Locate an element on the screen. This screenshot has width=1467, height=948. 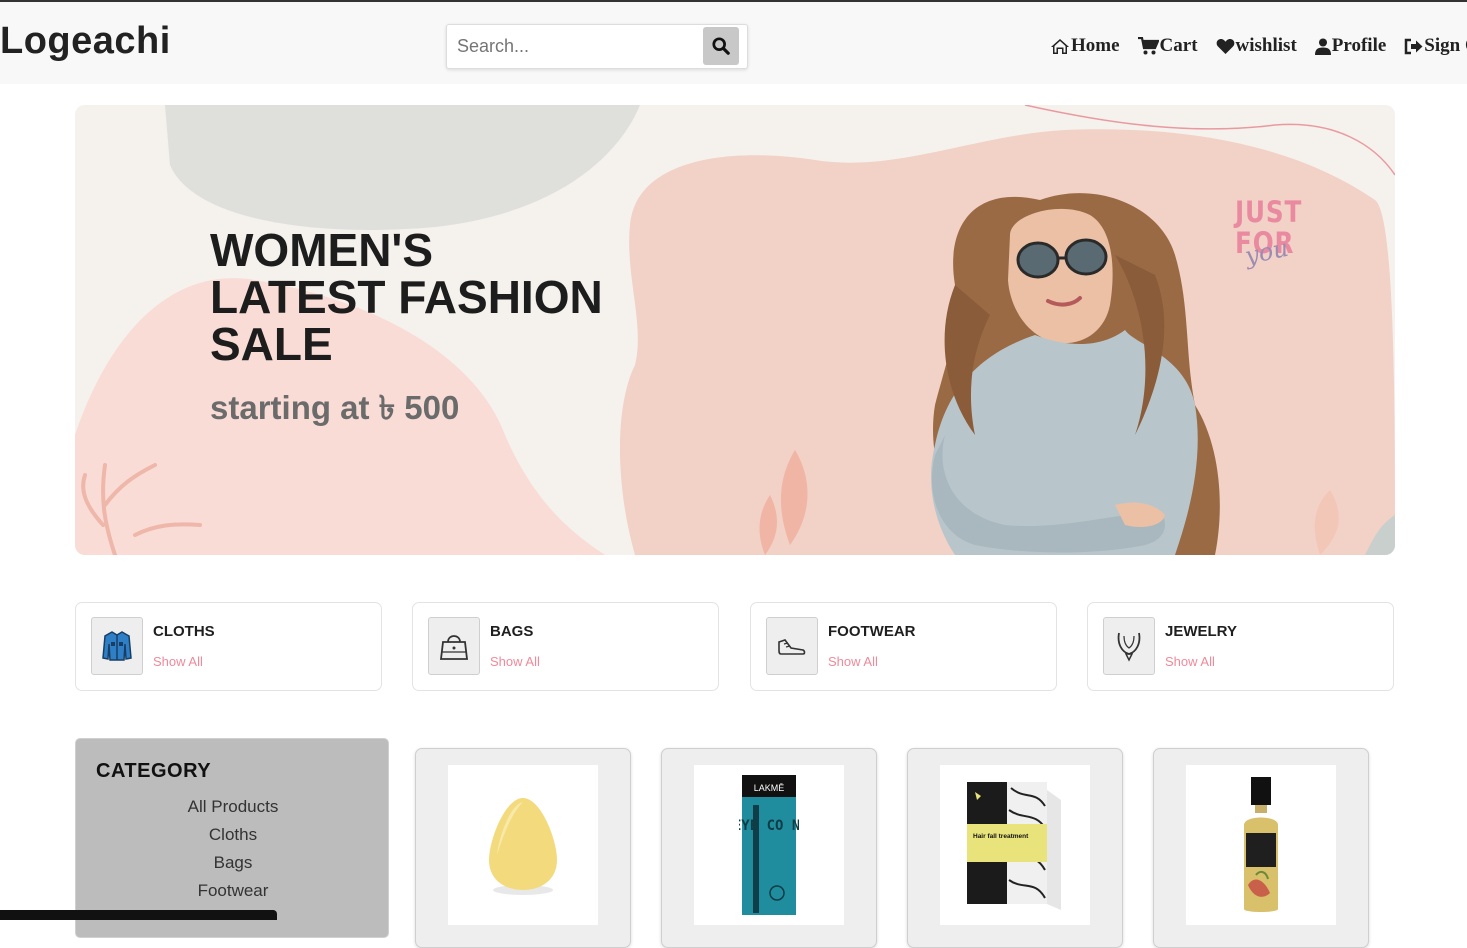
sidebar-item-cloths: Cloths is located at coordinates (233, 838).